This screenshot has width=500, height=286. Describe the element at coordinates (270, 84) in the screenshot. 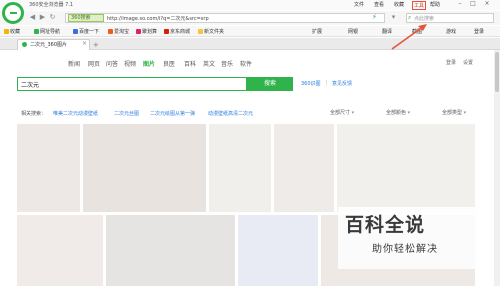

I see `search-button: 搜索` at that location.